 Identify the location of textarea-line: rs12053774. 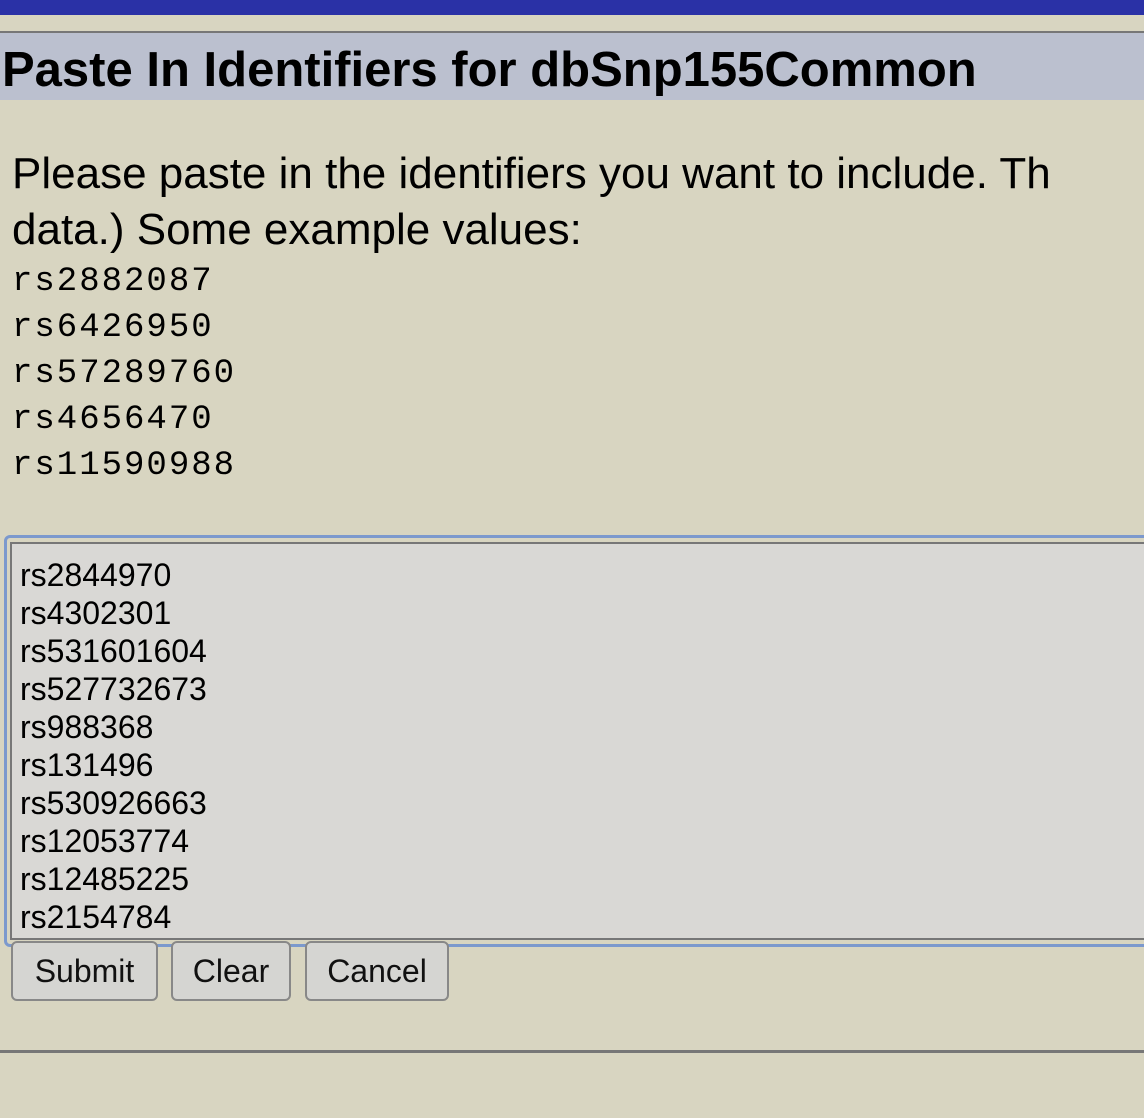
(105, 841).